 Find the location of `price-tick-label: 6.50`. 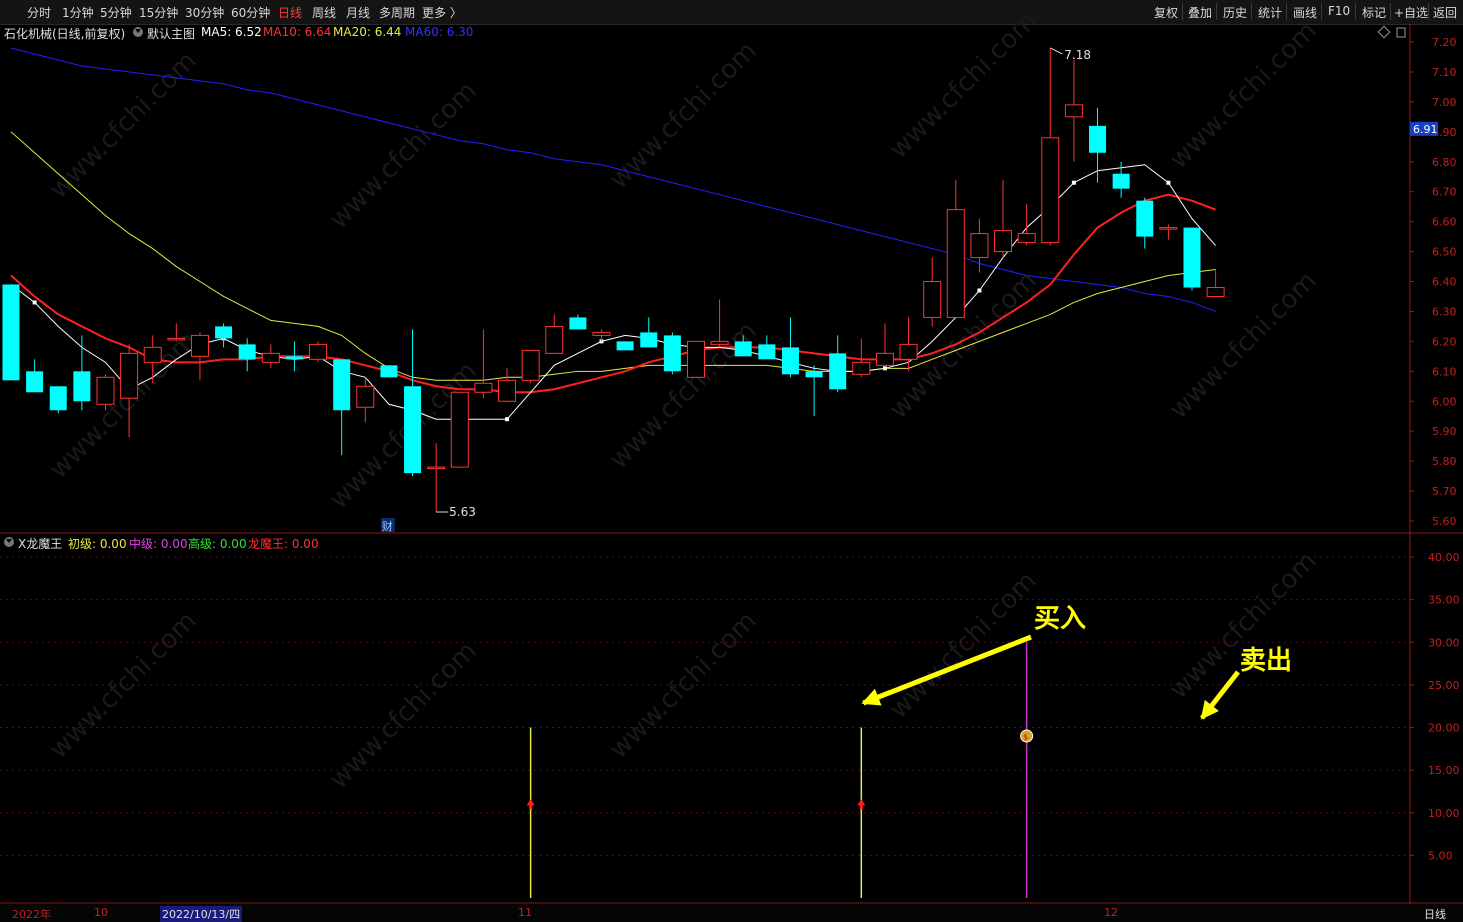

price-tick-label: 6.50 is located at coordinates (1444, 252).